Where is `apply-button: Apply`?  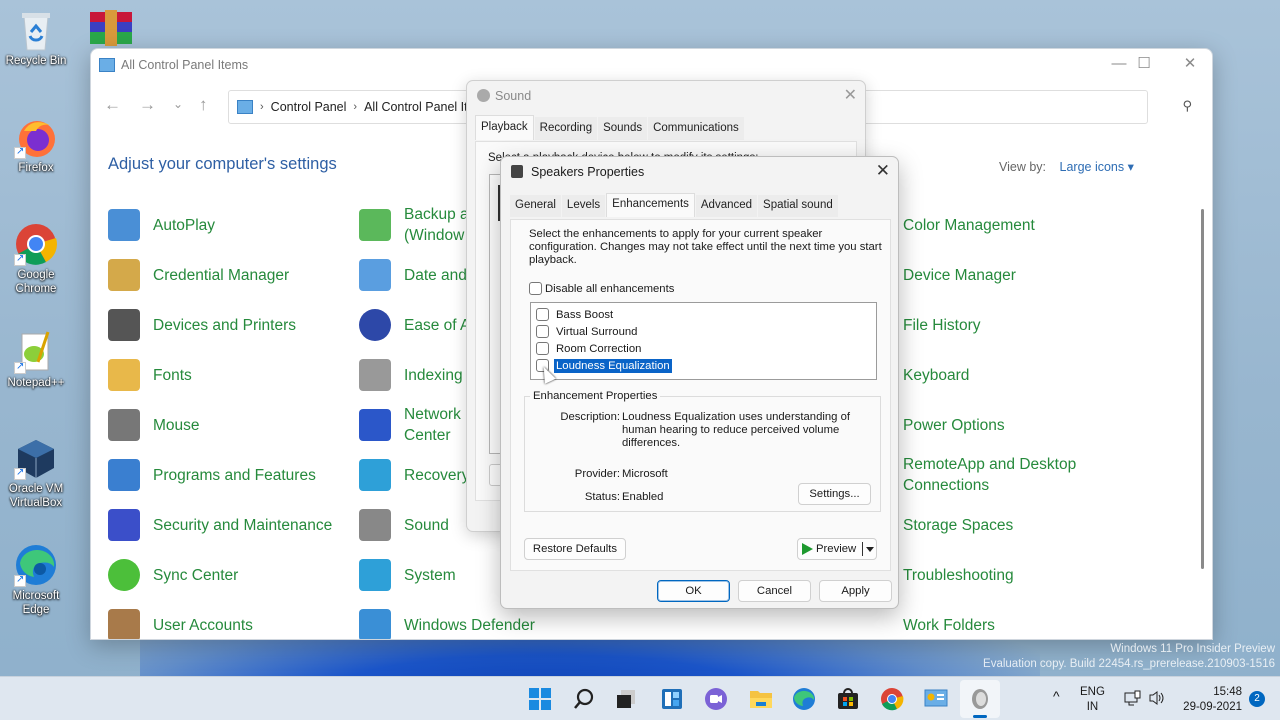
apply-button: Apply is located at coordinates (855, 591).